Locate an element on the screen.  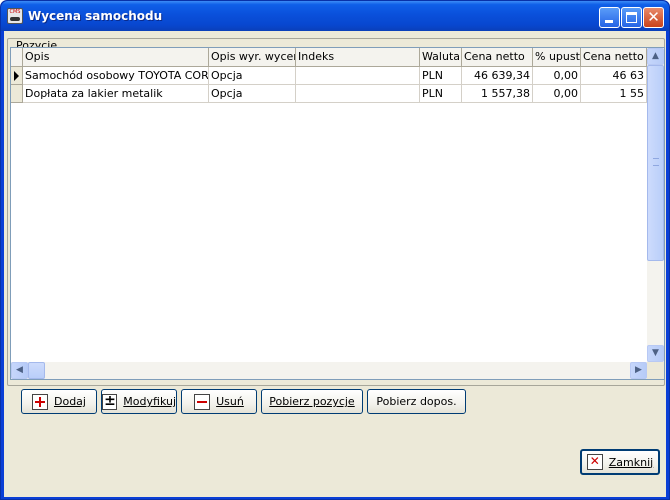
header-waluta: Waluta is located at coordinates (441, 57).